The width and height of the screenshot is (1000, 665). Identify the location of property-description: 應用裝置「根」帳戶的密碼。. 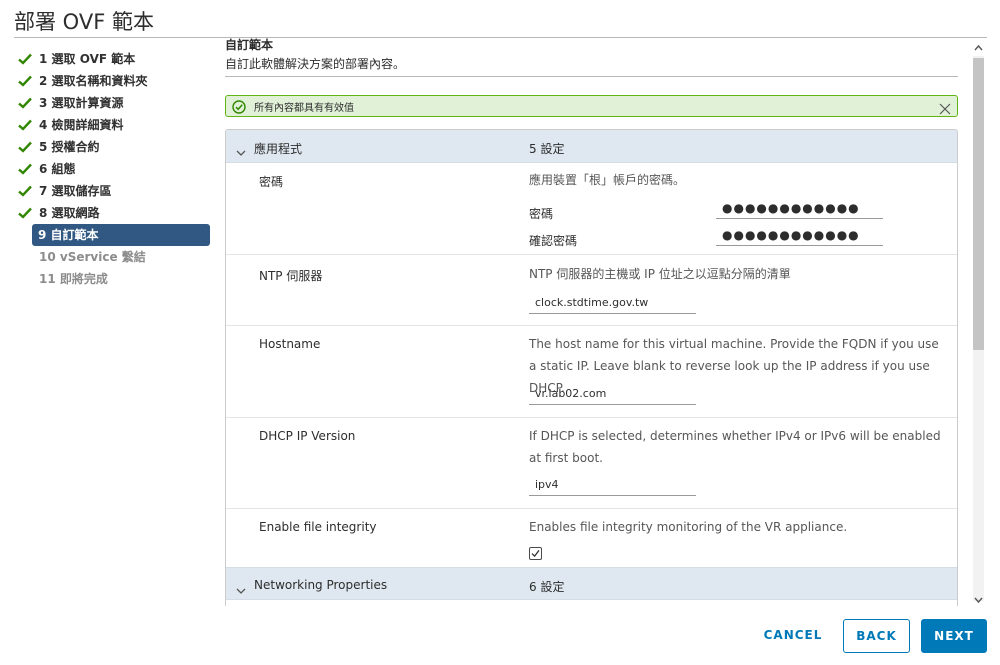
(607, 180).